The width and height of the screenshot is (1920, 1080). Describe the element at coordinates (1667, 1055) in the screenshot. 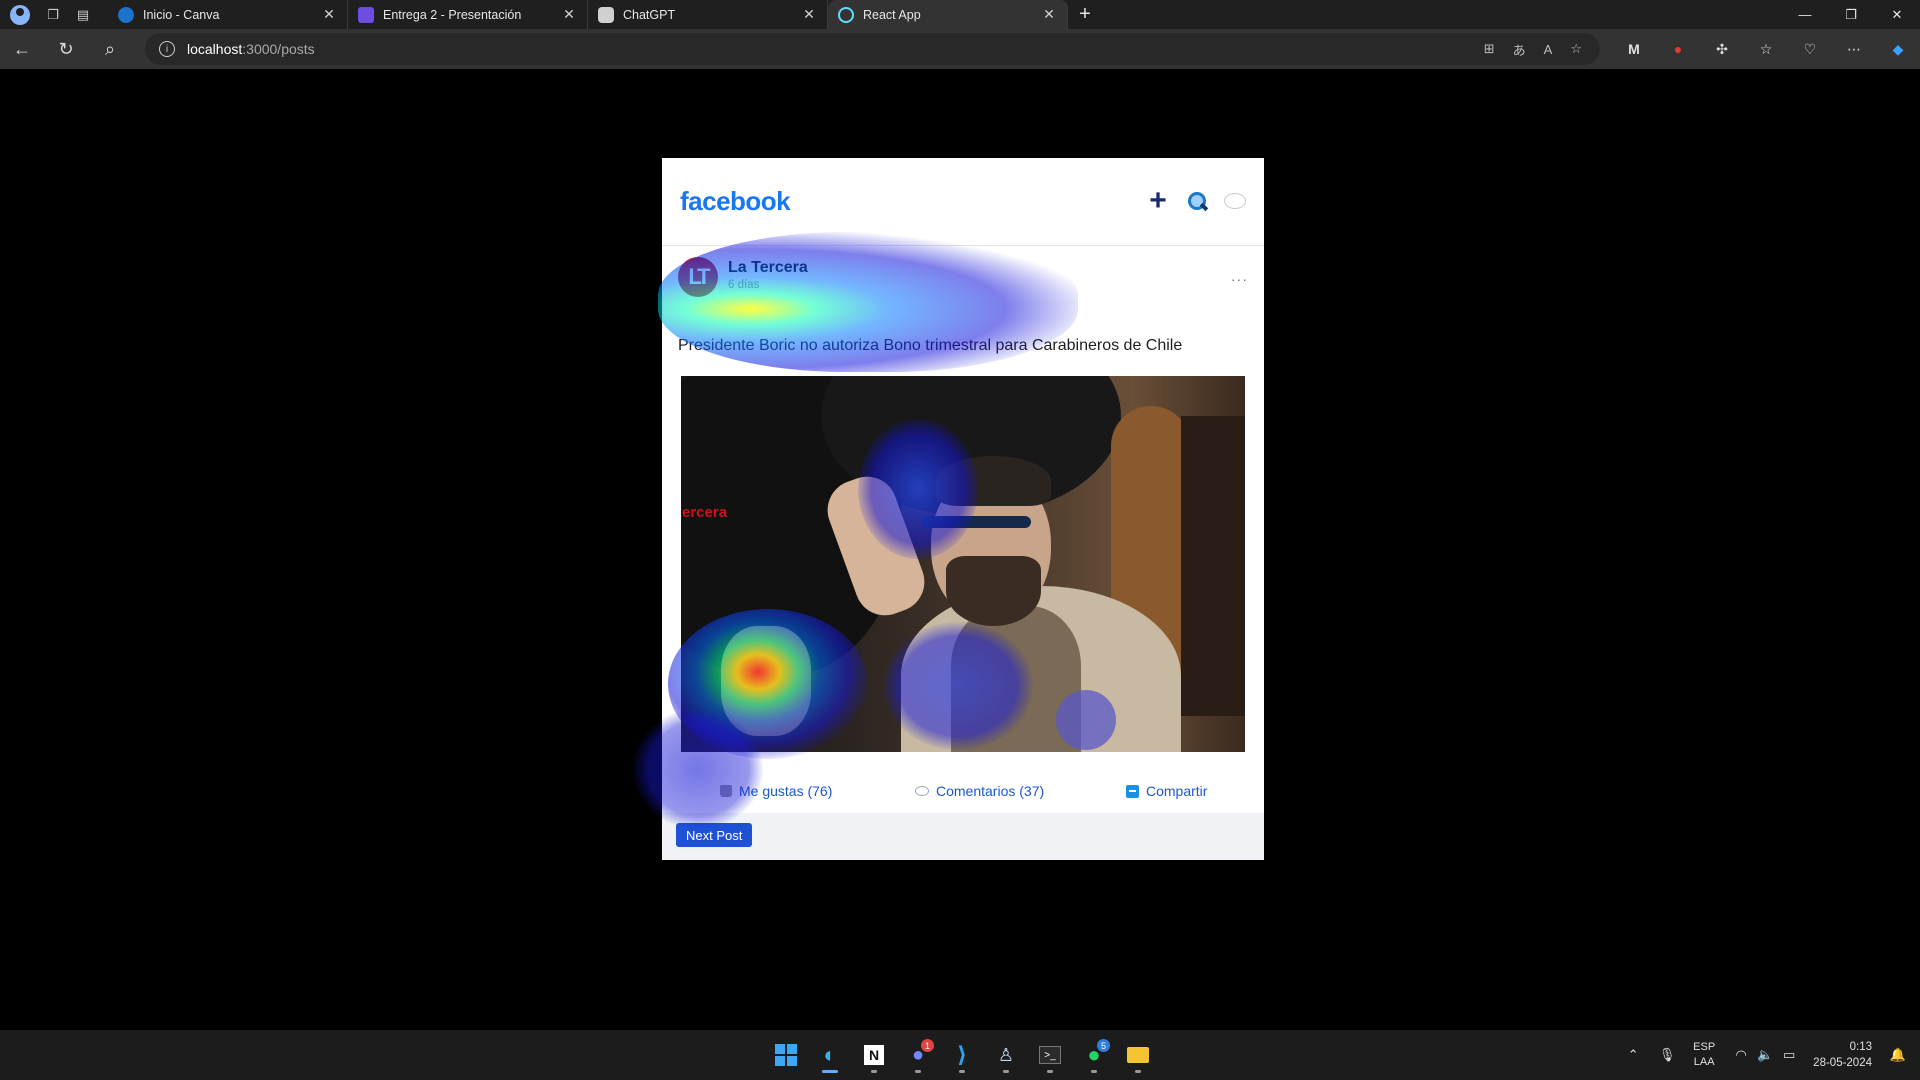

I see `microphone-icon: 🎙` at that location.